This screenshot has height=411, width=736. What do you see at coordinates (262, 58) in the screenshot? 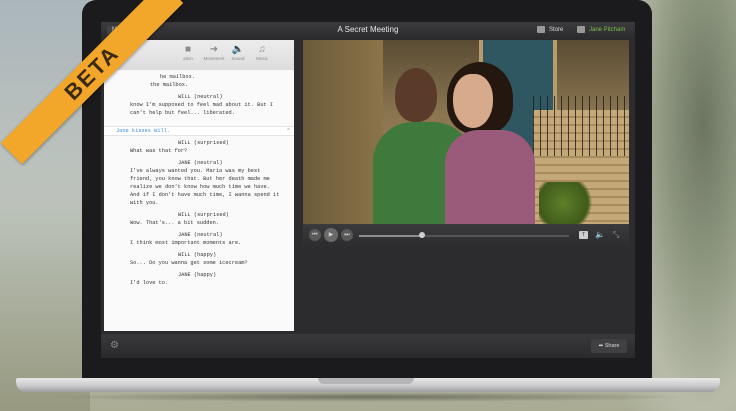
I see `tool-label: Music` at bounding box center [262, 58].